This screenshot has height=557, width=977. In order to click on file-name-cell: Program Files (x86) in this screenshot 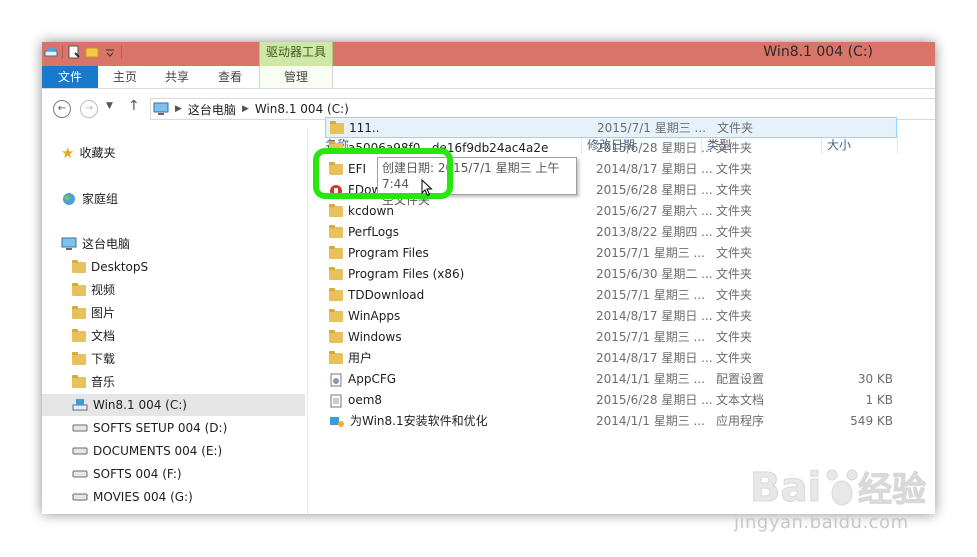, I will do `click(456, 274)`.